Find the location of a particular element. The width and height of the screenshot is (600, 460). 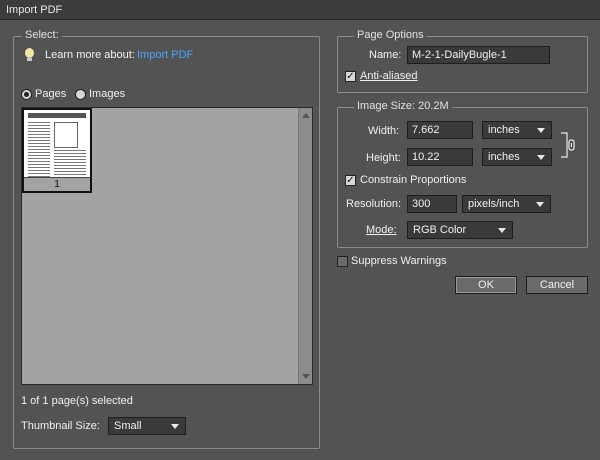

images-radio-label: Images is located at coordinates (107, 94).